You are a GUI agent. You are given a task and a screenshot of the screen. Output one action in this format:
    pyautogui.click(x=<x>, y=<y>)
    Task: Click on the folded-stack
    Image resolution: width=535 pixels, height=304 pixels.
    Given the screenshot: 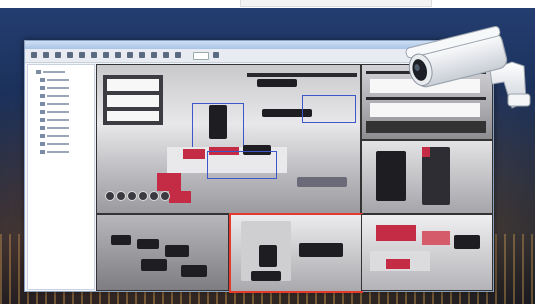 What is the action you would take?
    pyautogui.click(x=467, y=242)
    